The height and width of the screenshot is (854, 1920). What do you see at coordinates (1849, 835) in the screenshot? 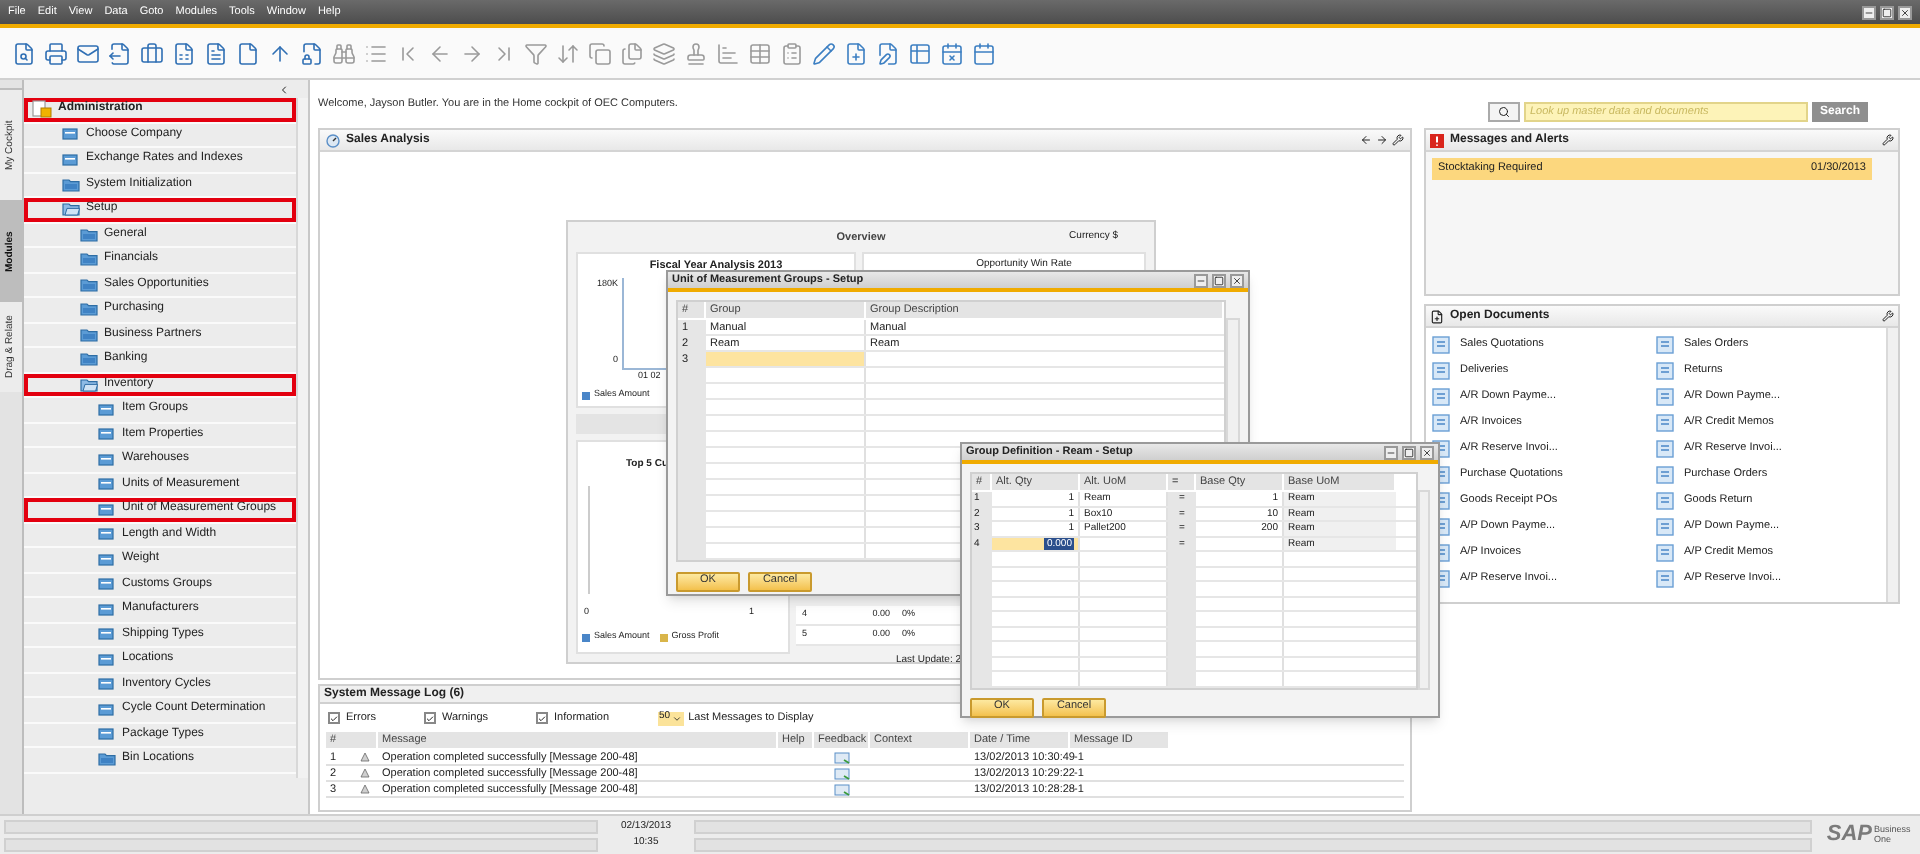
I see `brand-name: SAP` at bounding box center [1849, 835].